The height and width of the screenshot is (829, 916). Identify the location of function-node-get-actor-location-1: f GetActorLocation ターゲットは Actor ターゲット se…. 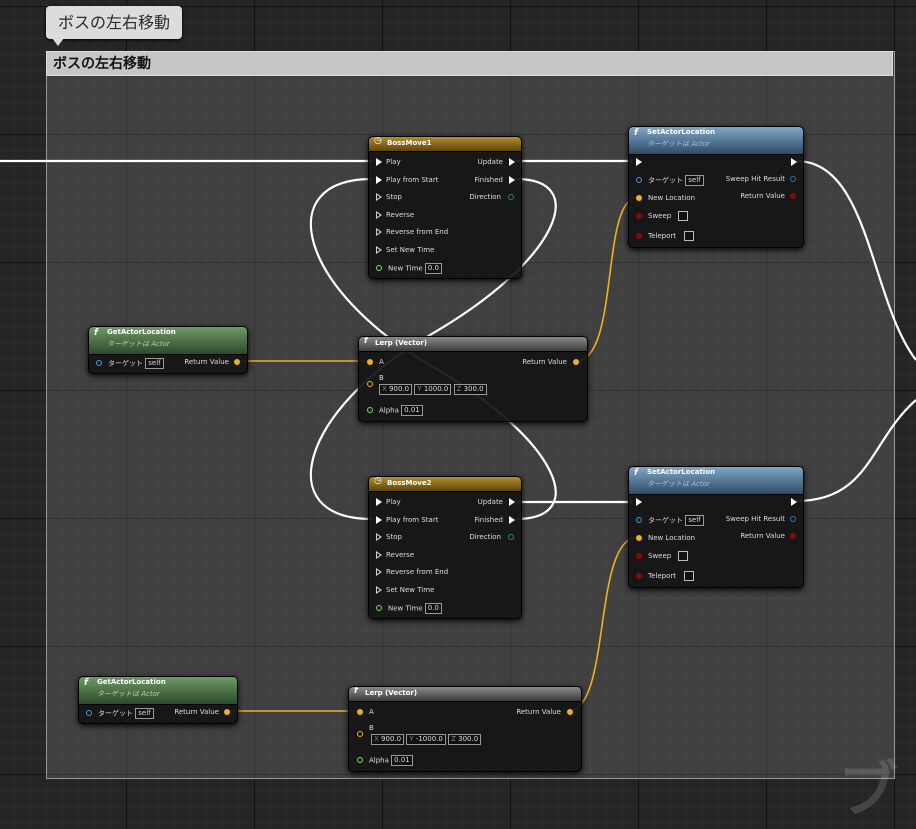
(168, 350).